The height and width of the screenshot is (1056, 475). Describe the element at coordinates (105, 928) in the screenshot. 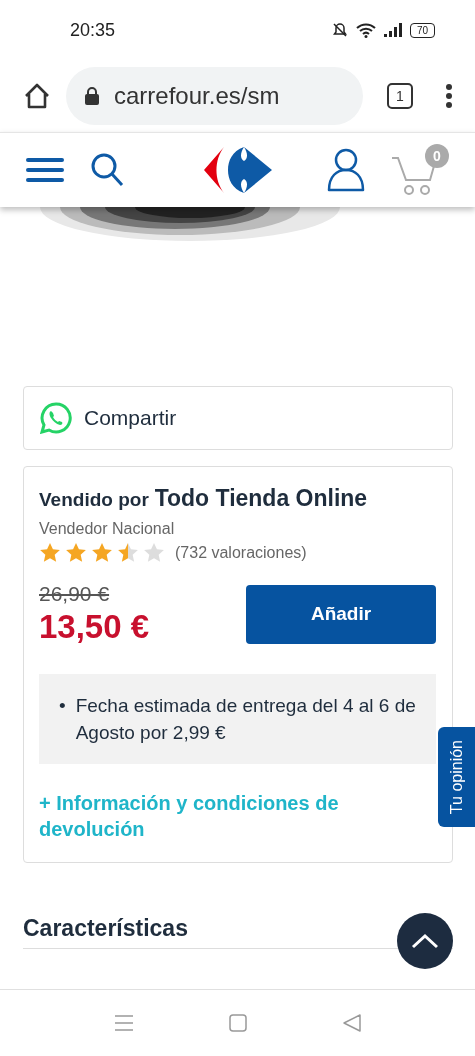

I see `section-title: Características` at that location.